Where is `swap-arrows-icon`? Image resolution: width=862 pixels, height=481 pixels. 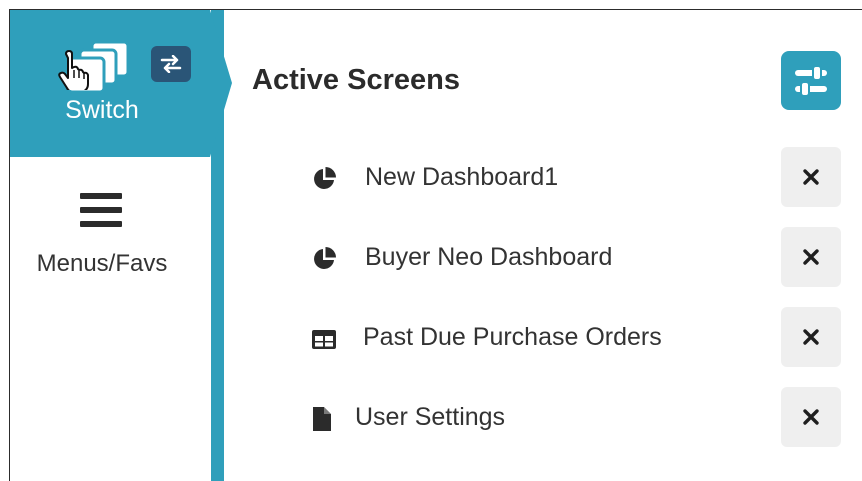 swap-arrows-icon is located at coordinates (171, 64).